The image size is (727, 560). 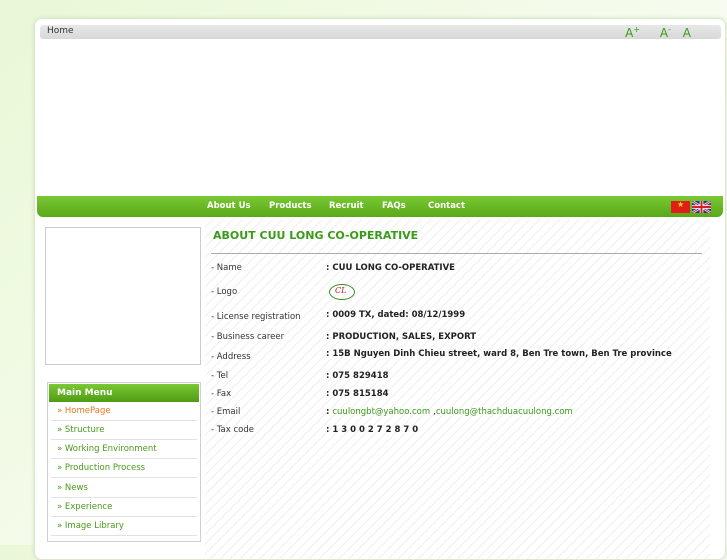 What do you see at coordinates (390, 268) in the screenshot?
I see `name-value: : CUU LONG CO-OPERATIVE` at bounding box center [390, 268].